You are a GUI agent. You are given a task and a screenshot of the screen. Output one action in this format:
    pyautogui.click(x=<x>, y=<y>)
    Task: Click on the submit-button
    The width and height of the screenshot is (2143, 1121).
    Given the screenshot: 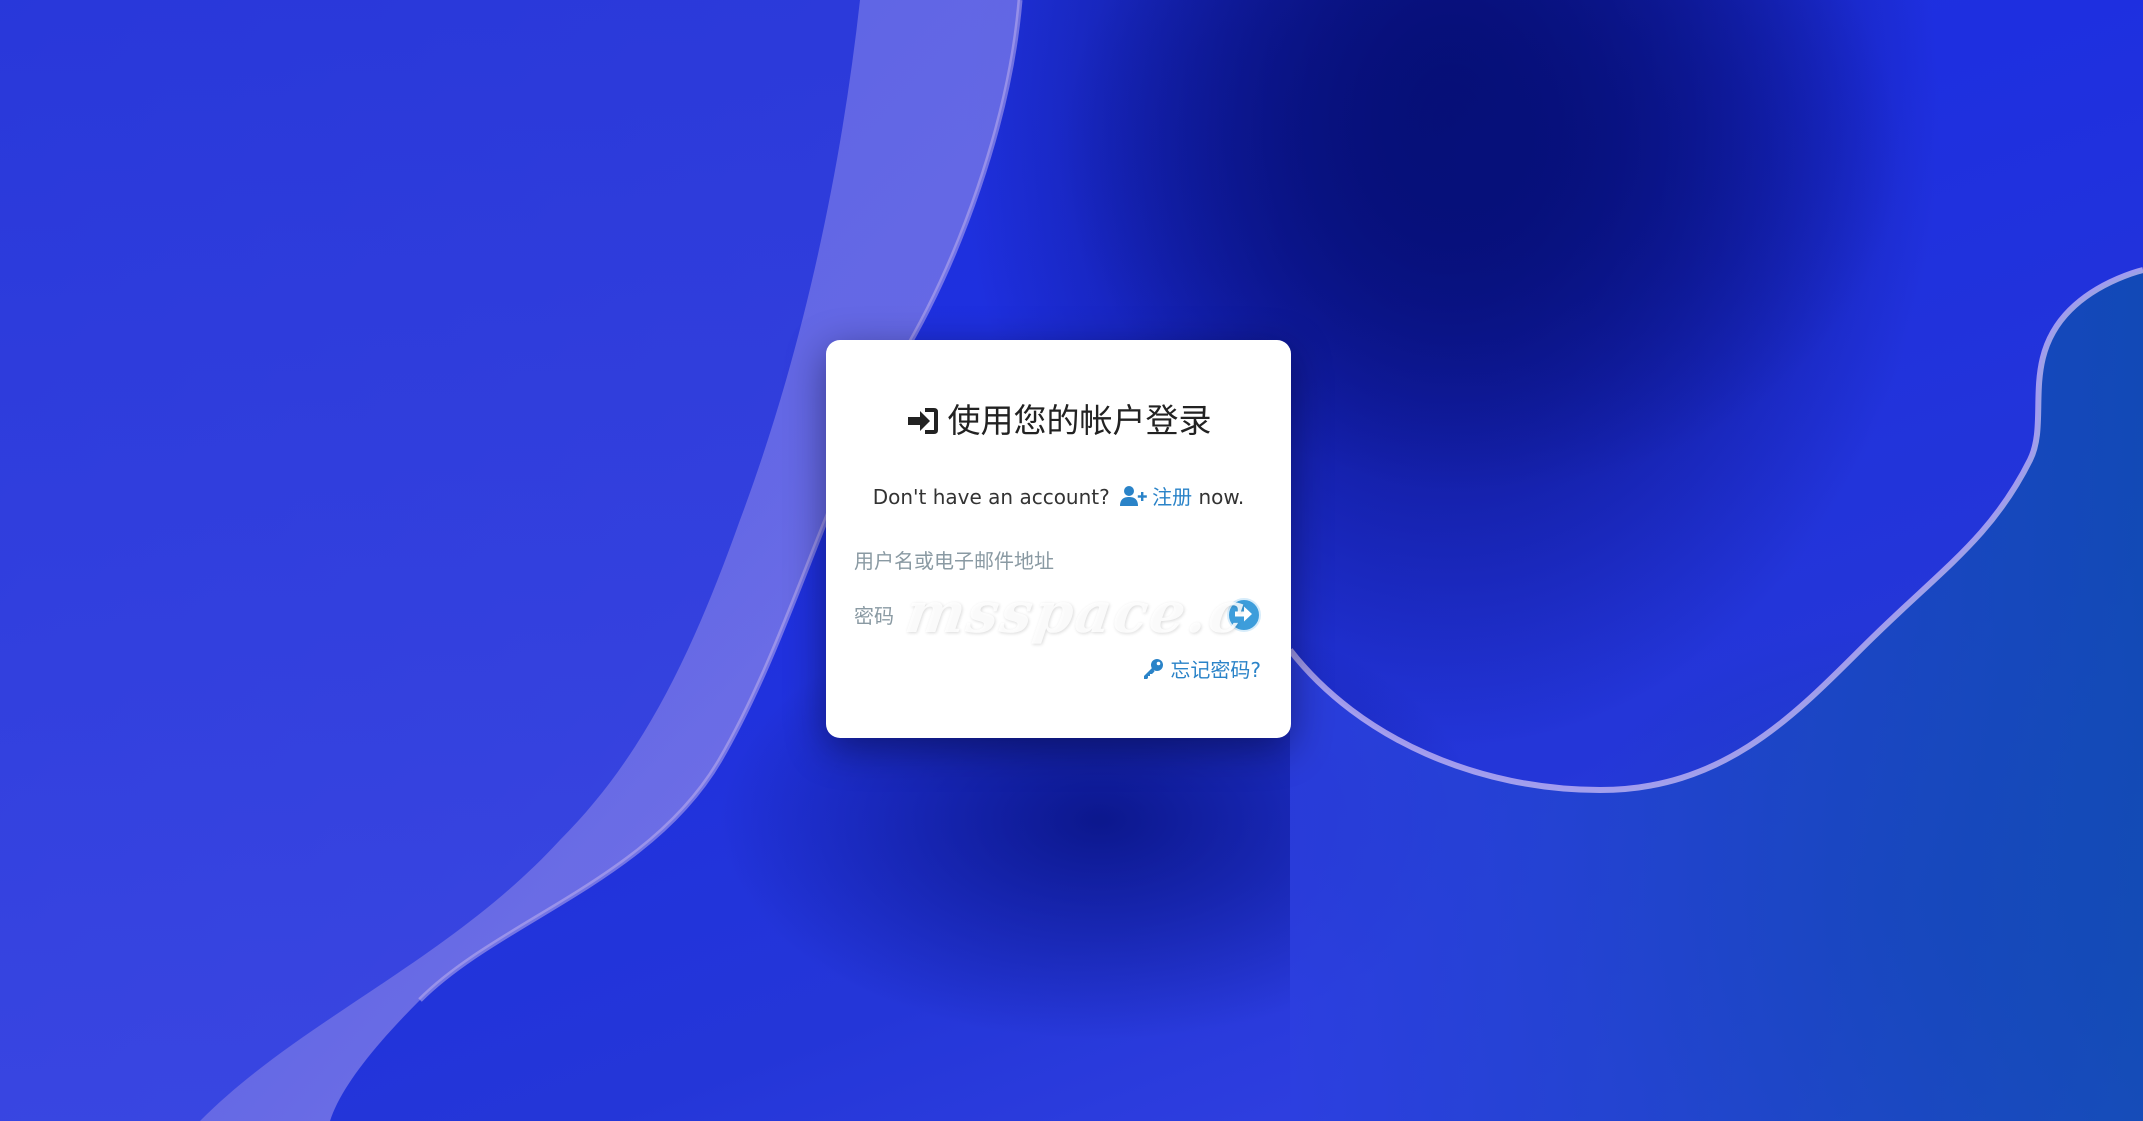 What is the action you would take?
    pyautogui.click(x=1244, y=615)
    